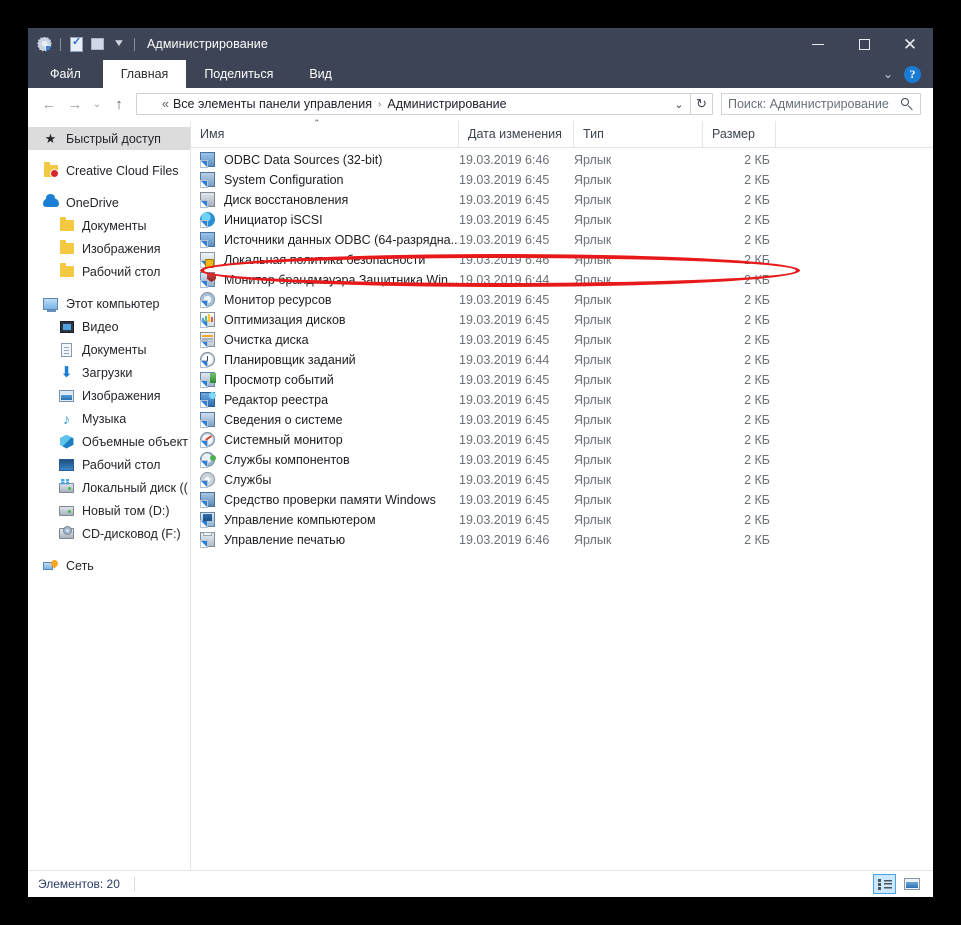 The width and height of the screenshot is (961, 925). What do you see at coordinates (109, 170) in the screenshot?
I see `sidebar-item-creative-cloud-files: Creative Cloud Files` at bounding box center [109, 170].